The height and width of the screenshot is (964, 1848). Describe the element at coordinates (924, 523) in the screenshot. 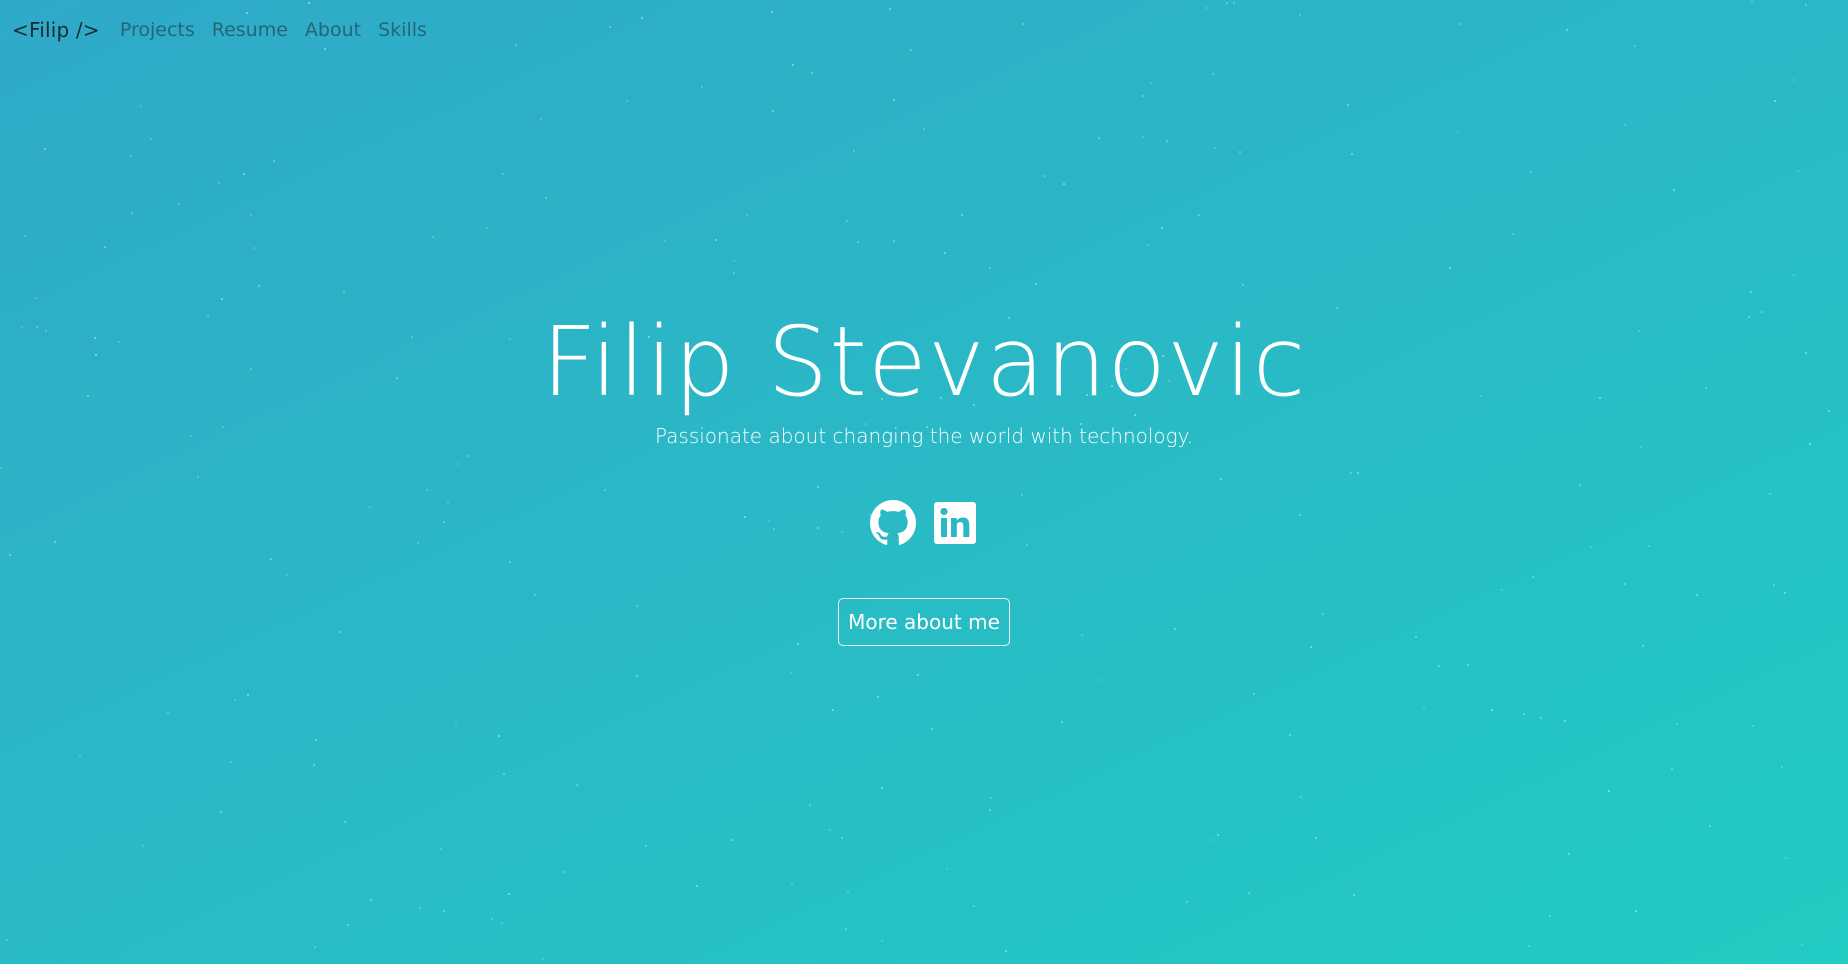

I see `social-links` at that location.